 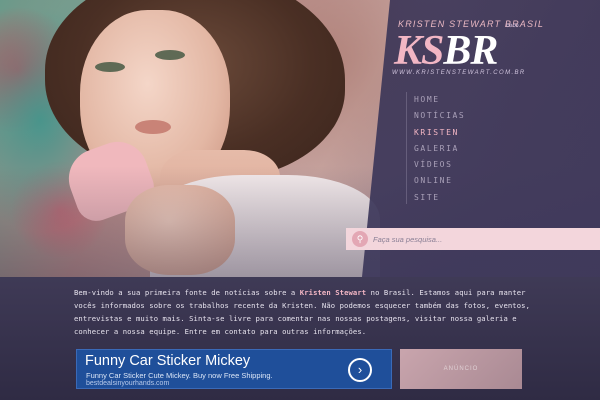 I want to click on search-bar: ⚲, so click(x=473, y=239).